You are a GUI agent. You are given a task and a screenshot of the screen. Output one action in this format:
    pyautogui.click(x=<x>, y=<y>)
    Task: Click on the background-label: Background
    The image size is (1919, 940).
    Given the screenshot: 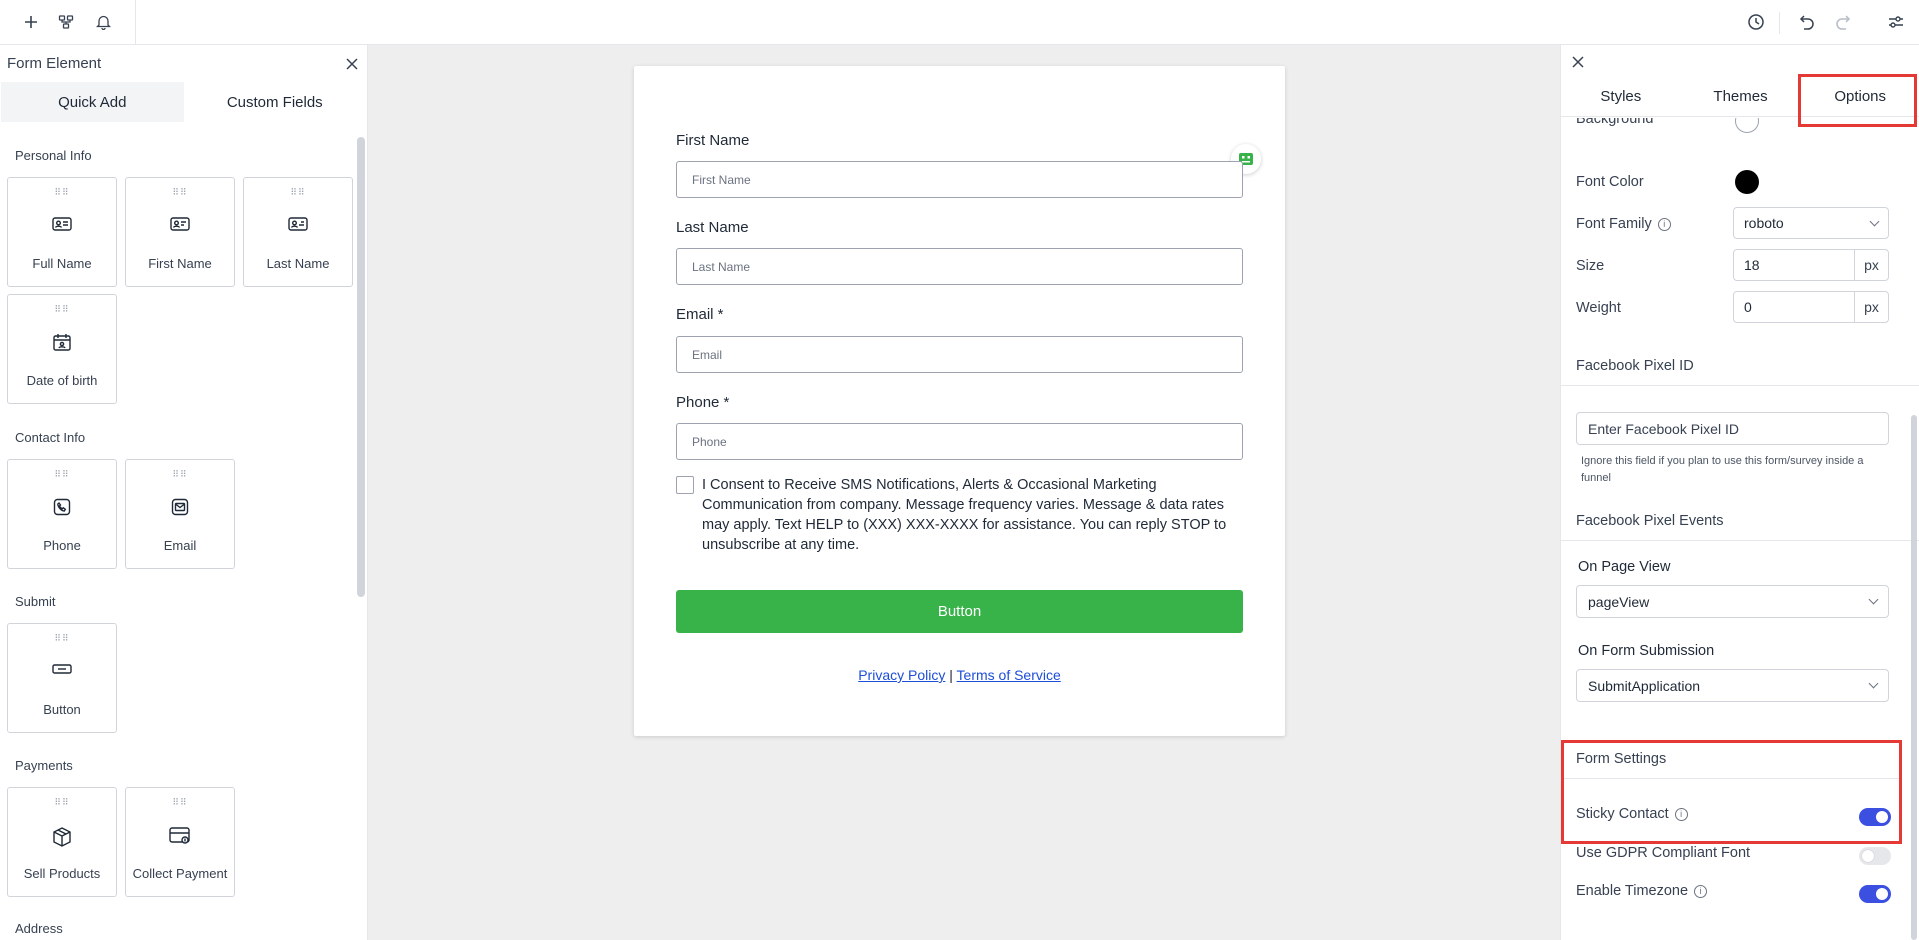 What is the action you would take?
    pyautogui.click(x=1615, y=122)
    